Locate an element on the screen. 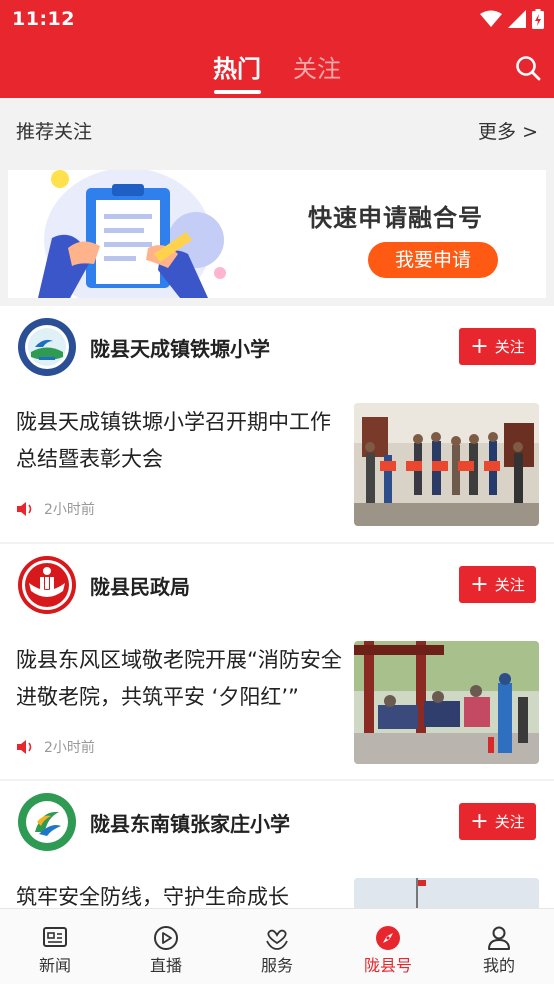 The width and height of the screenshot is (554, 984). nav-mine: 我的 is located at coordinates (499, 946).